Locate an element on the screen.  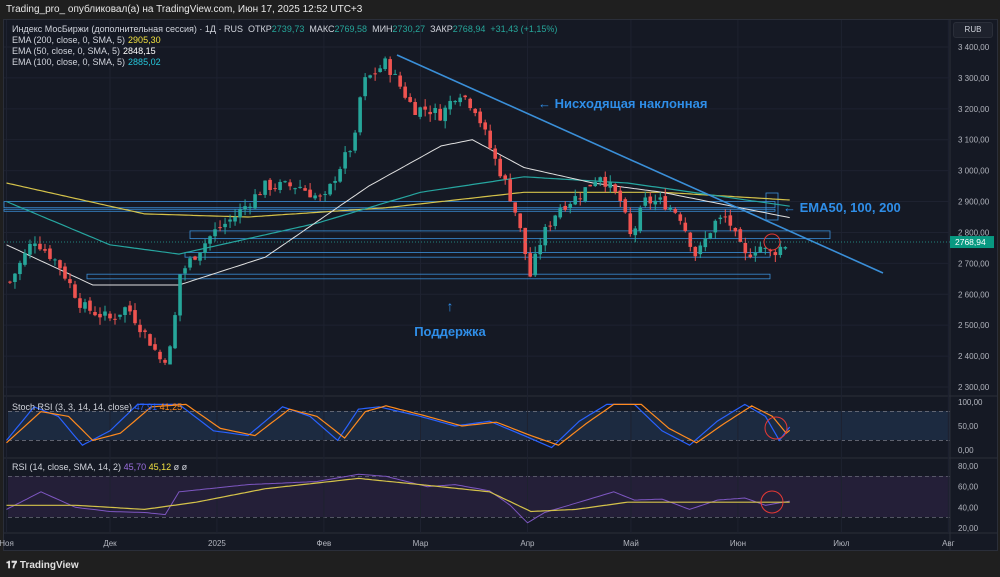
price-tick-label: 3 300,00 is located at coordinates (974, 78).